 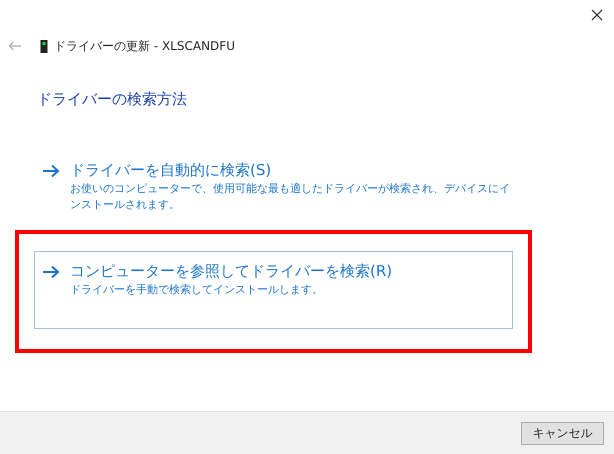 I want to click on option-description: ドライバーを手動で検索してインストールします。, so click(x=197, y=290).